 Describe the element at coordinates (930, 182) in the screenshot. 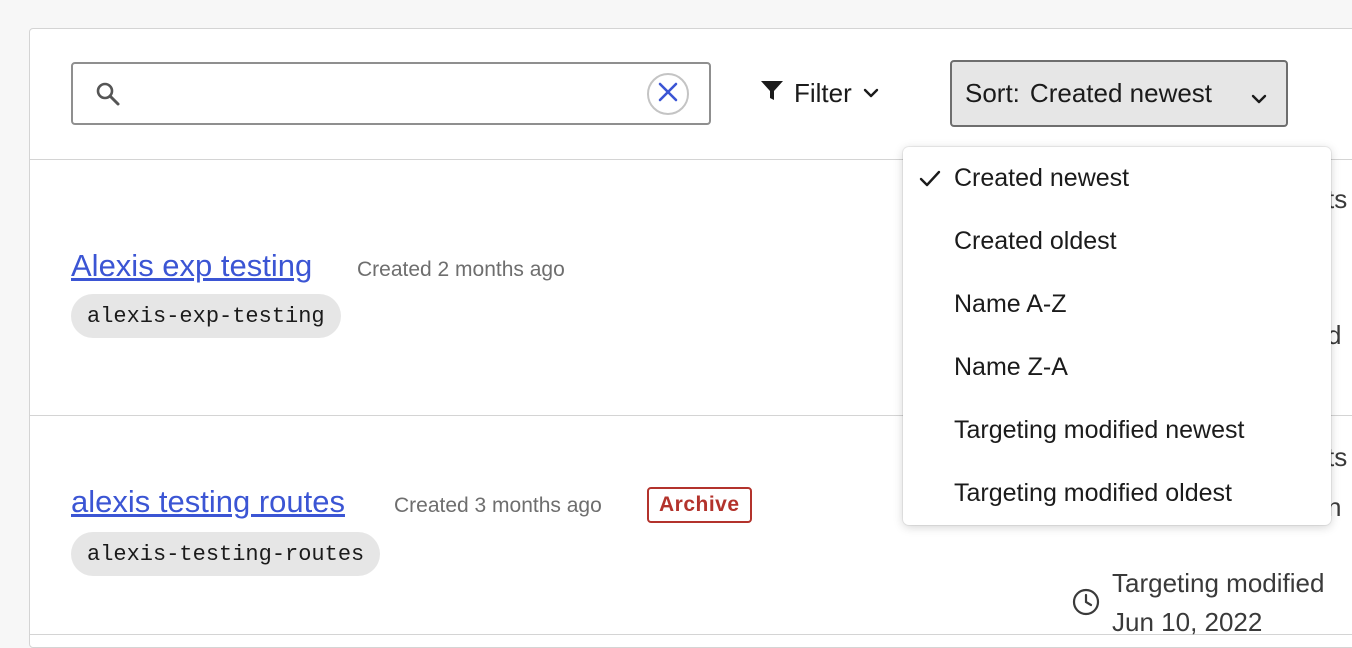

I see `checkmark-icon` at that location.